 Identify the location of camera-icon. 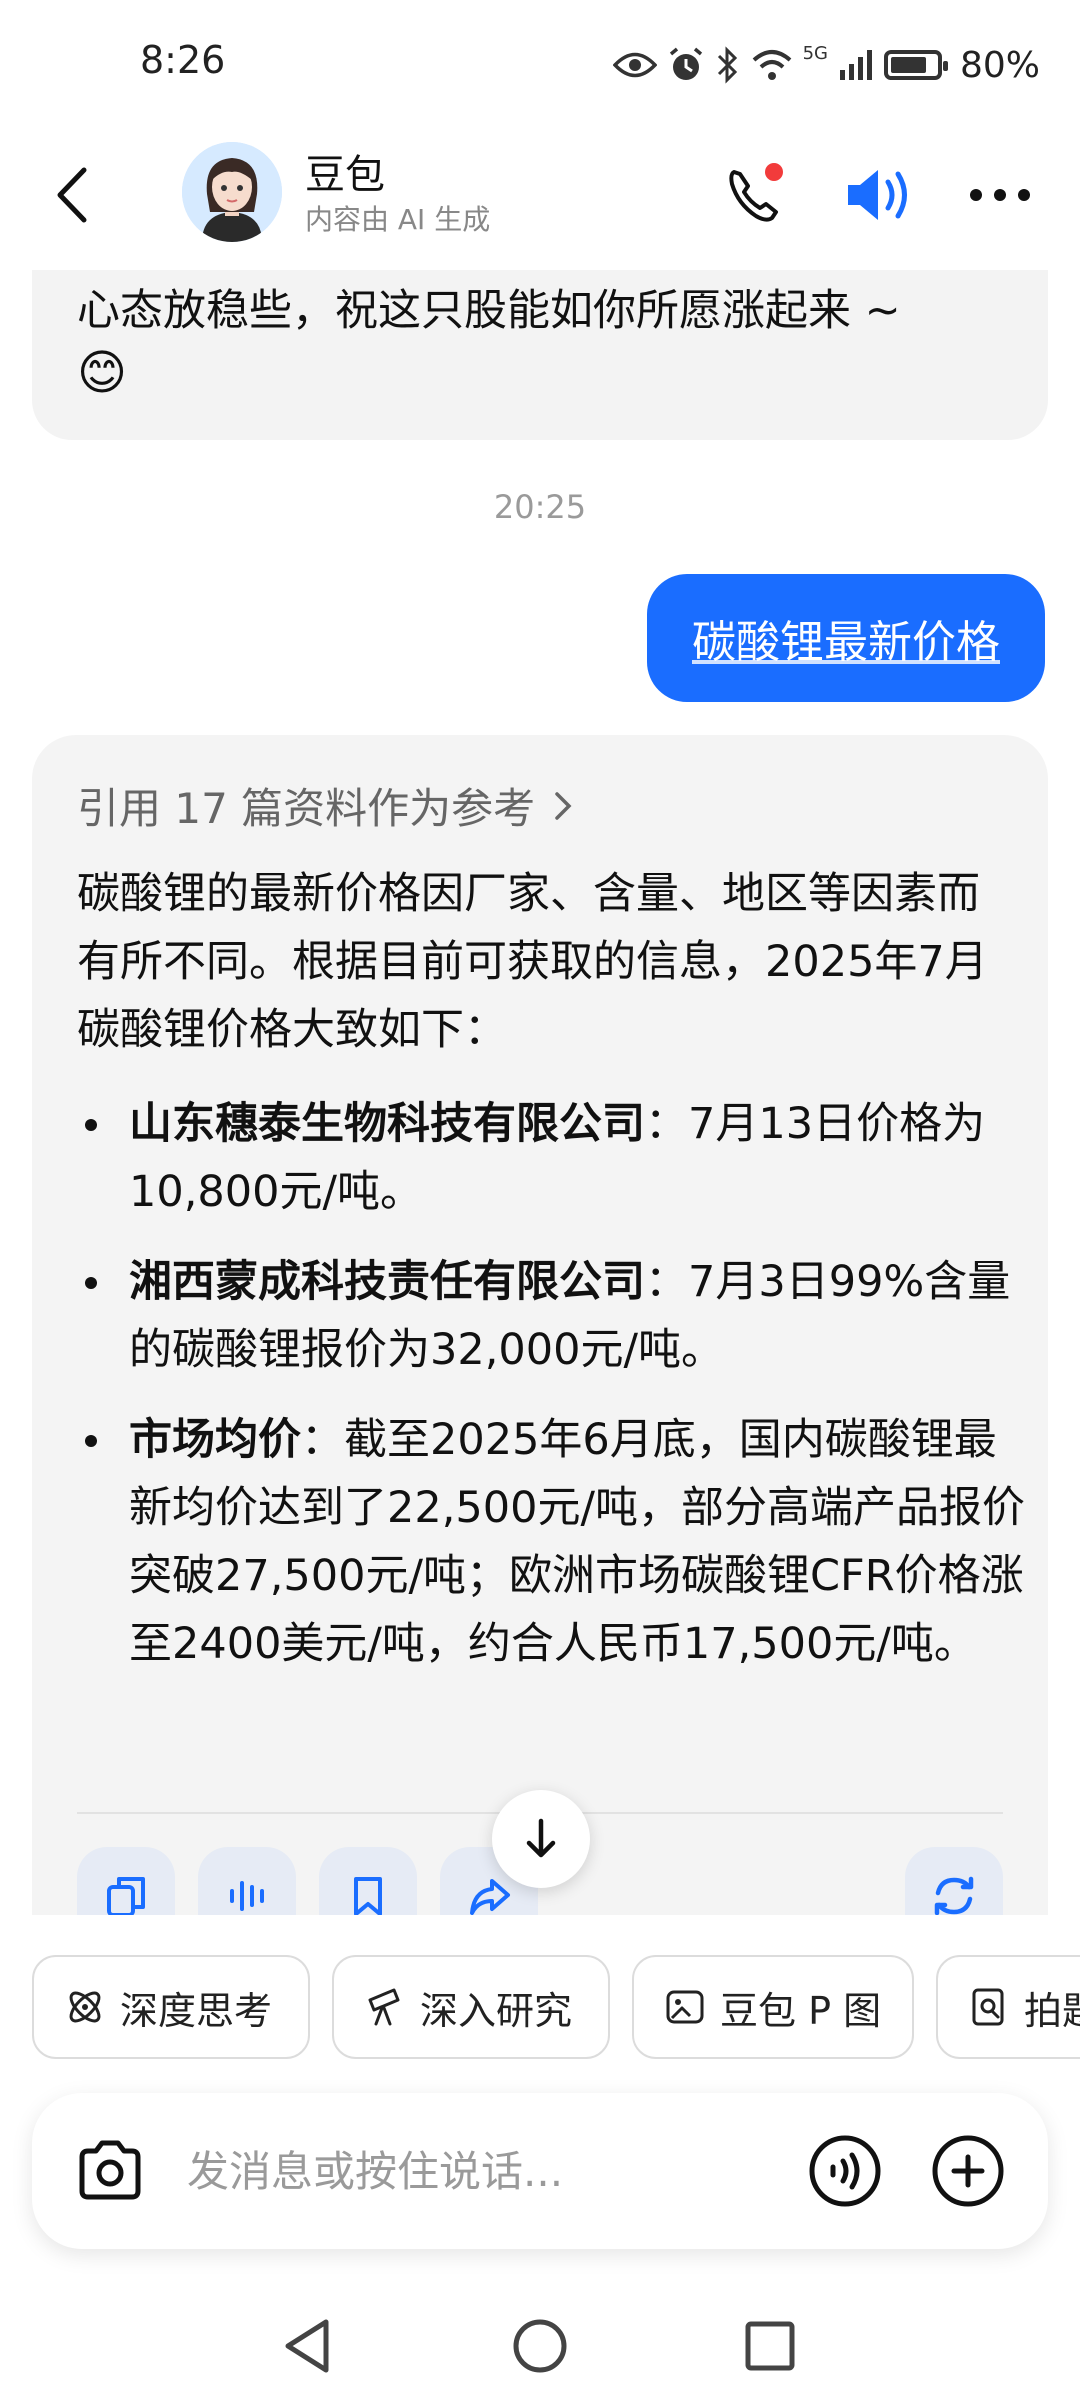
(110, 2171).